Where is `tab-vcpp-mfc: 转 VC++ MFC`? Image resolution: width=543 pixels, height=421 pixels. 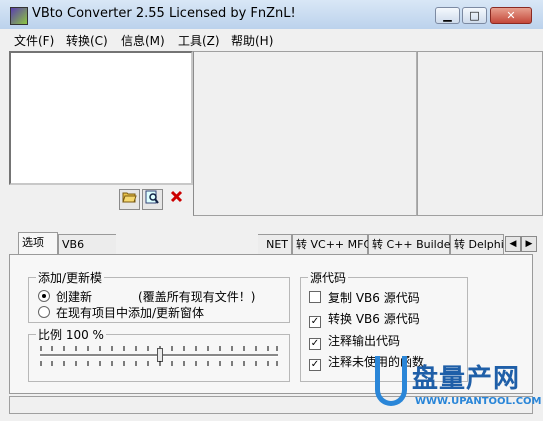 tab-vcpp-mfc: 转 VC++ MFC is located at coordinates (332, 244).